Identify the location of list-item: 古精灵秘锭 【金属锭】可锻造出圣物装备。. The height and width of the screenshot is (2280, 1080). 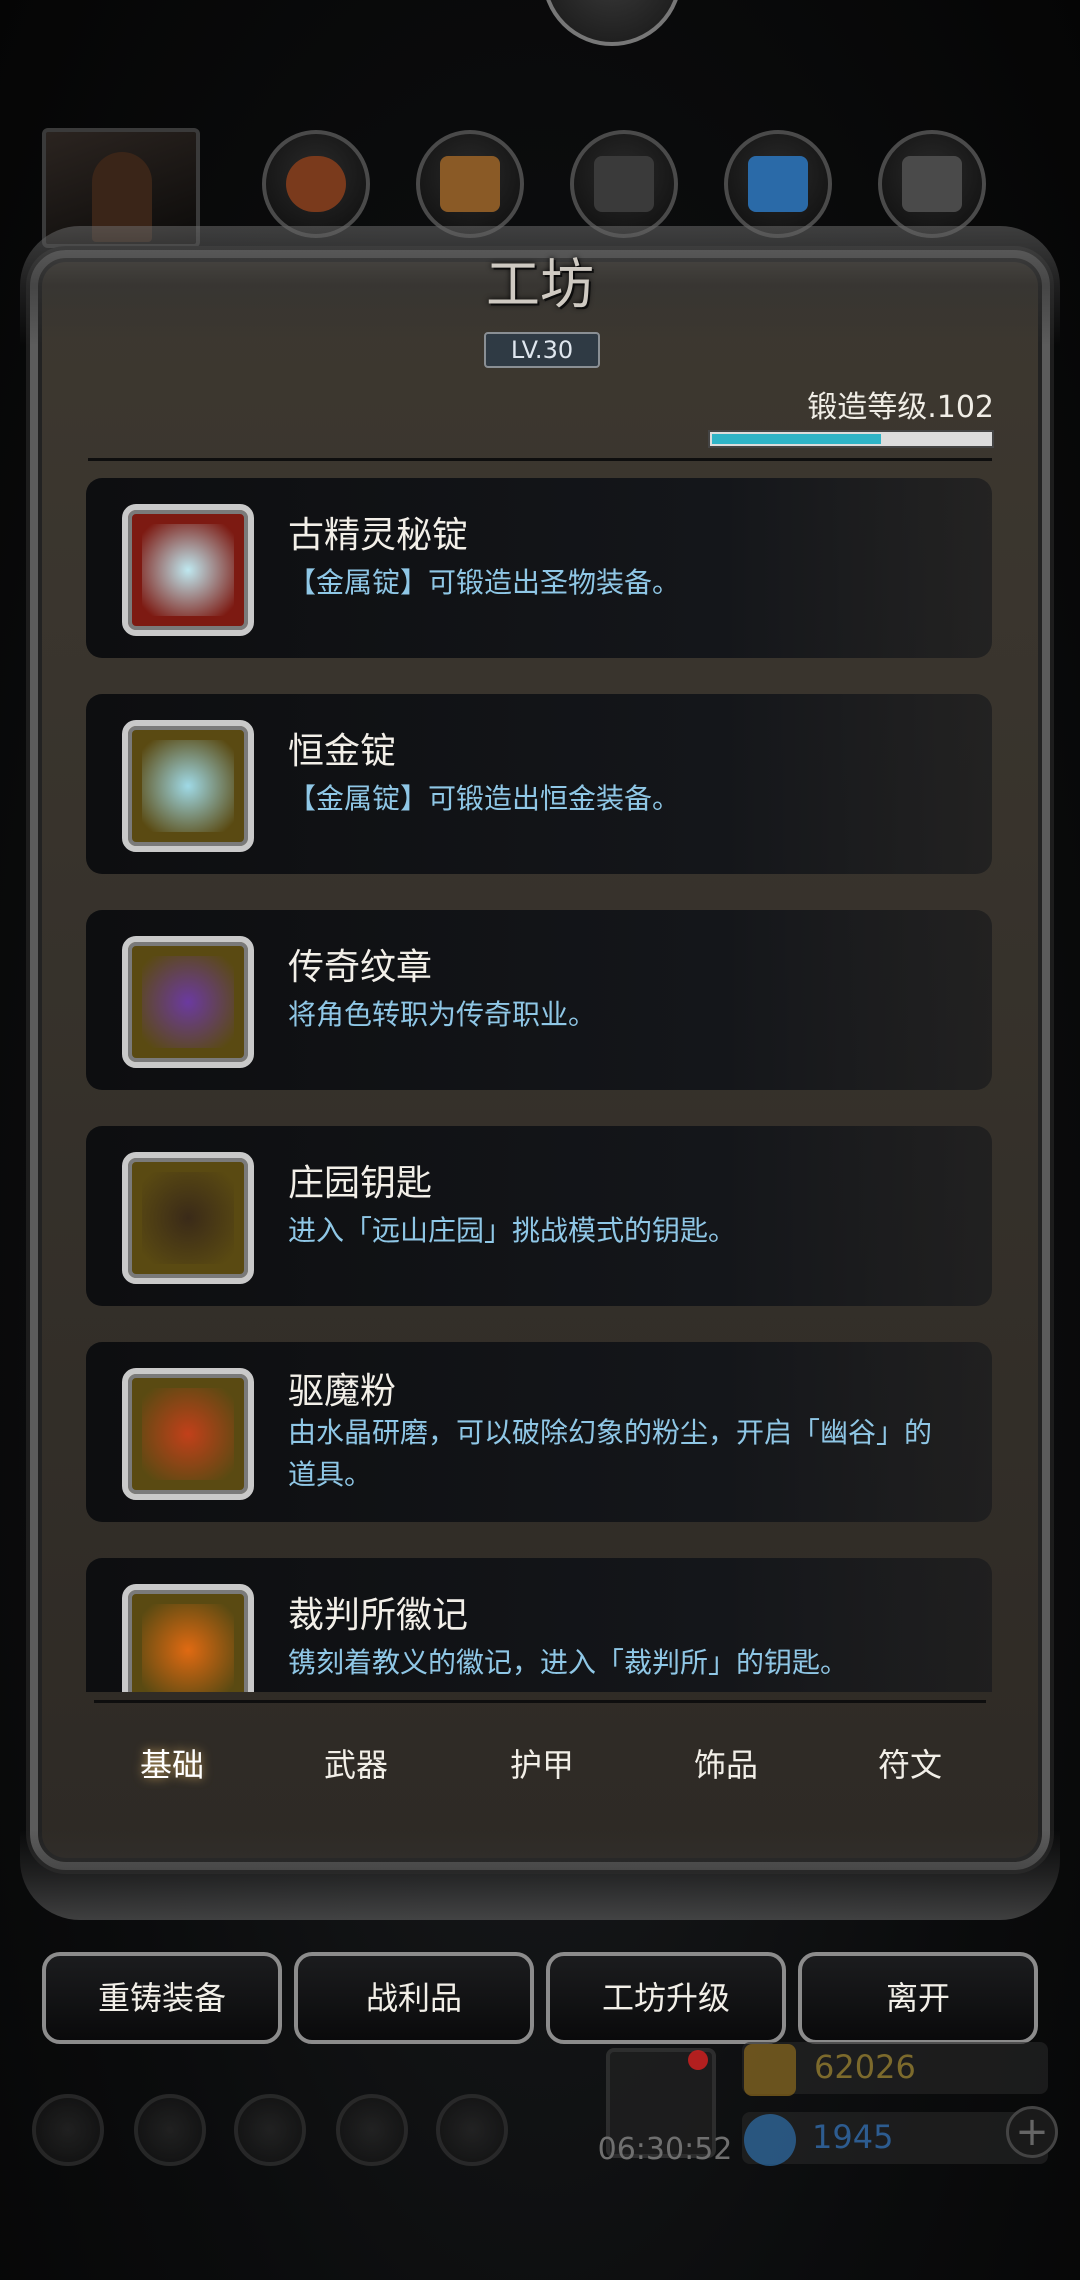
(539, 568).